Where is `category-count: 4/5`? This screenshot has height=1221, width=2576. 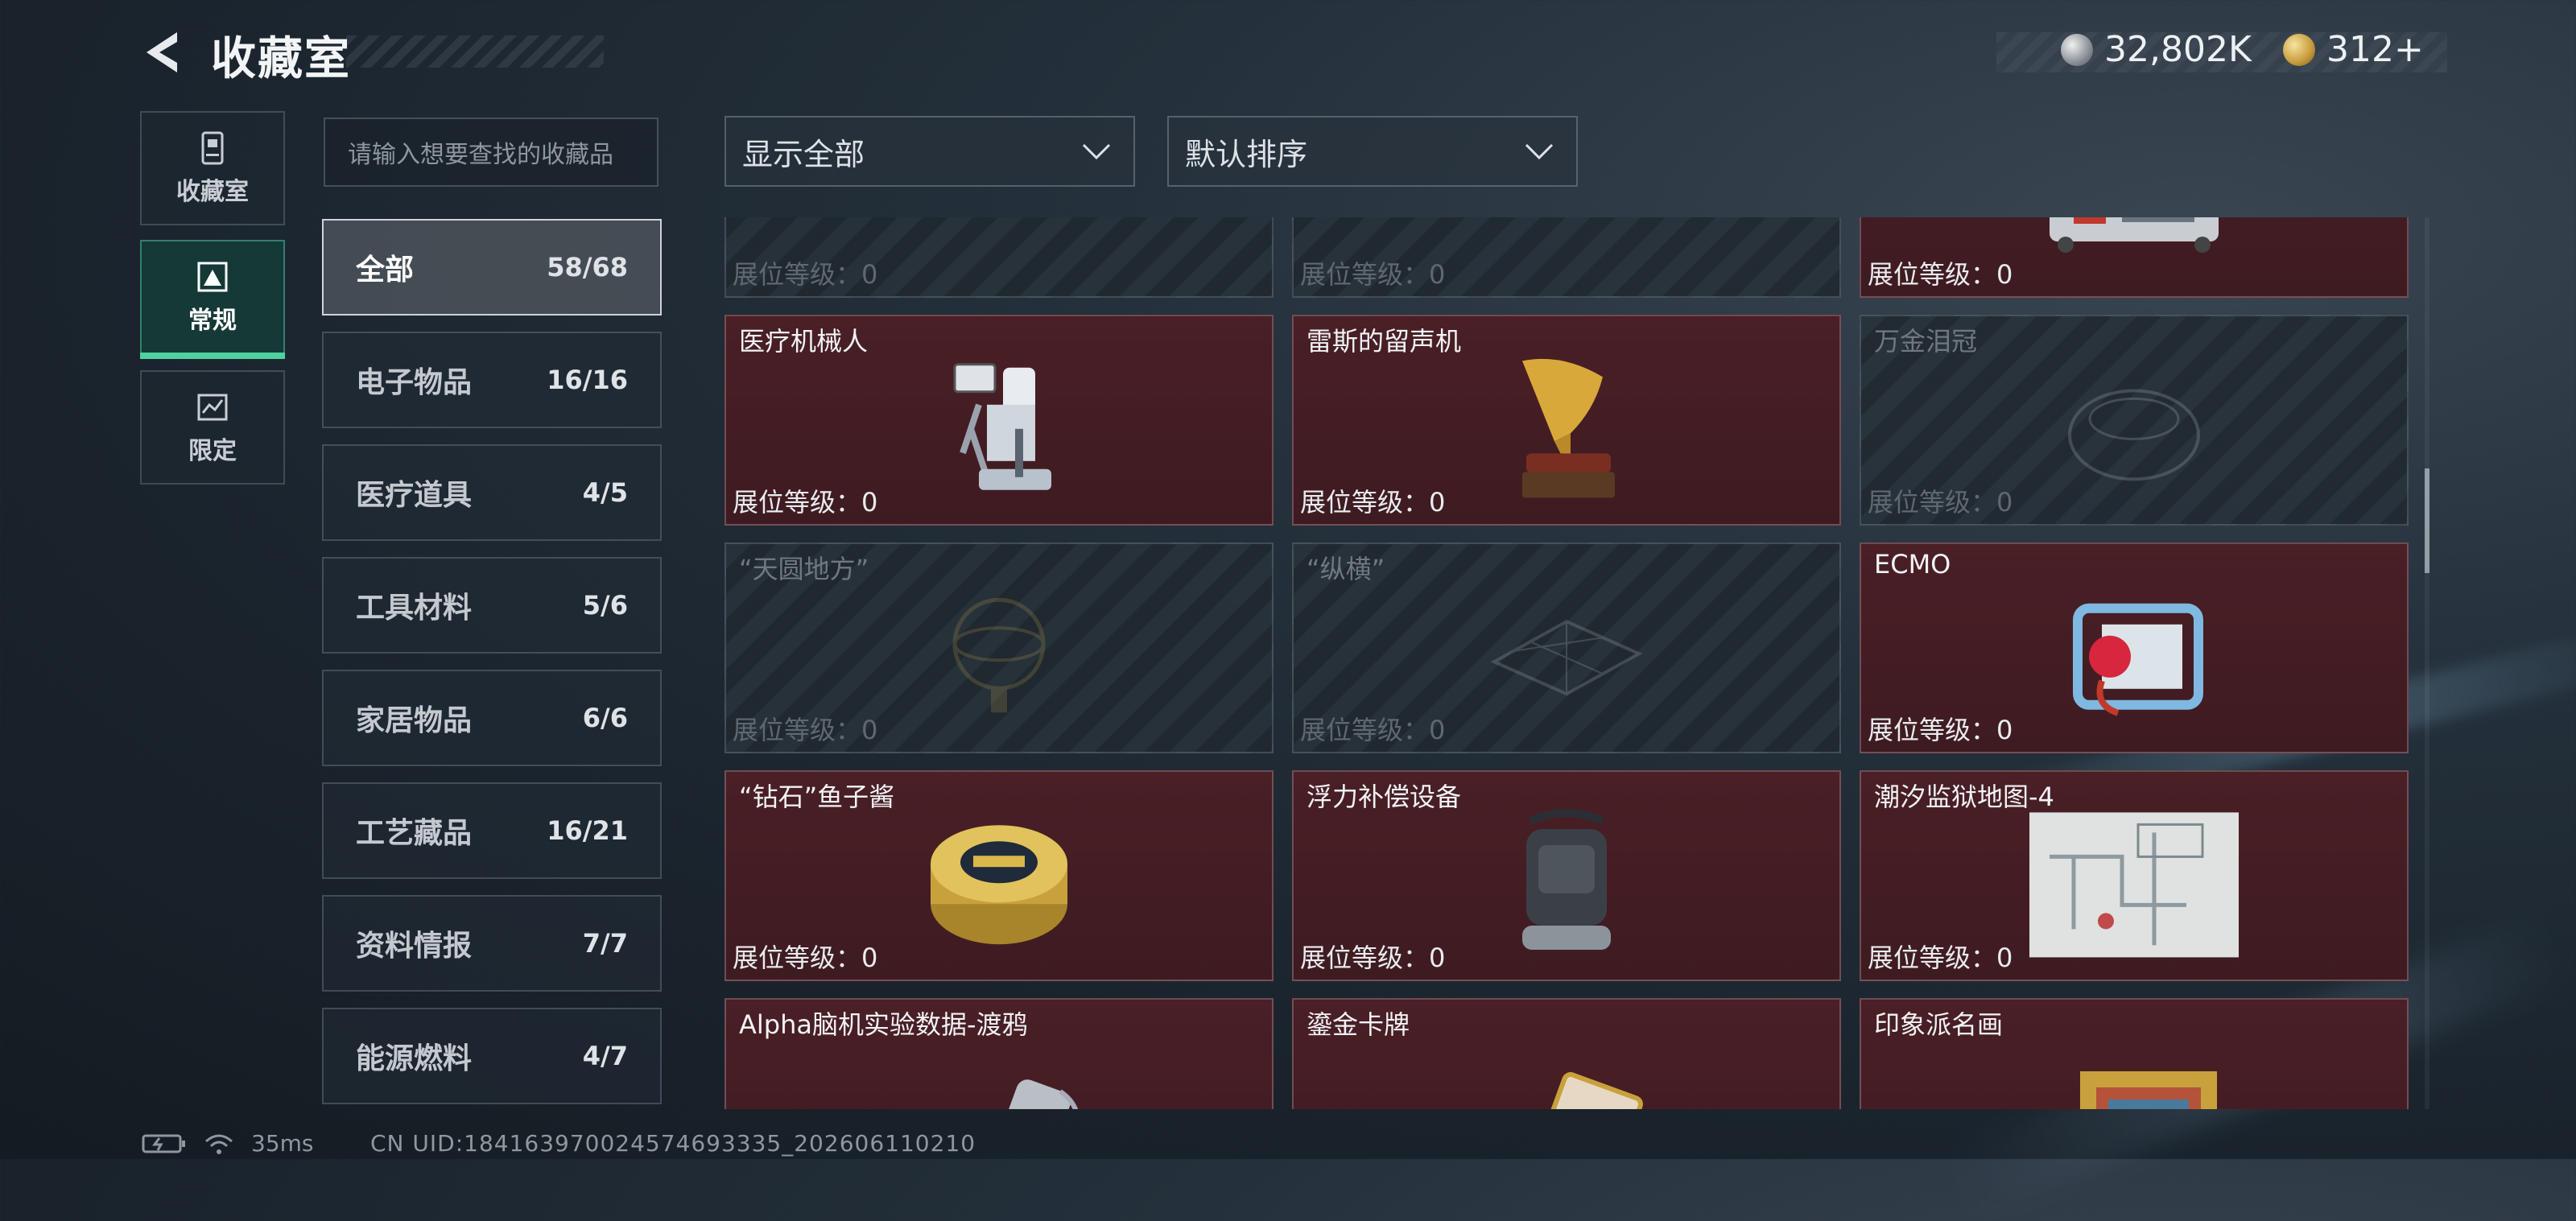 category-count: 4/5 is located at coordinates (605, 492).